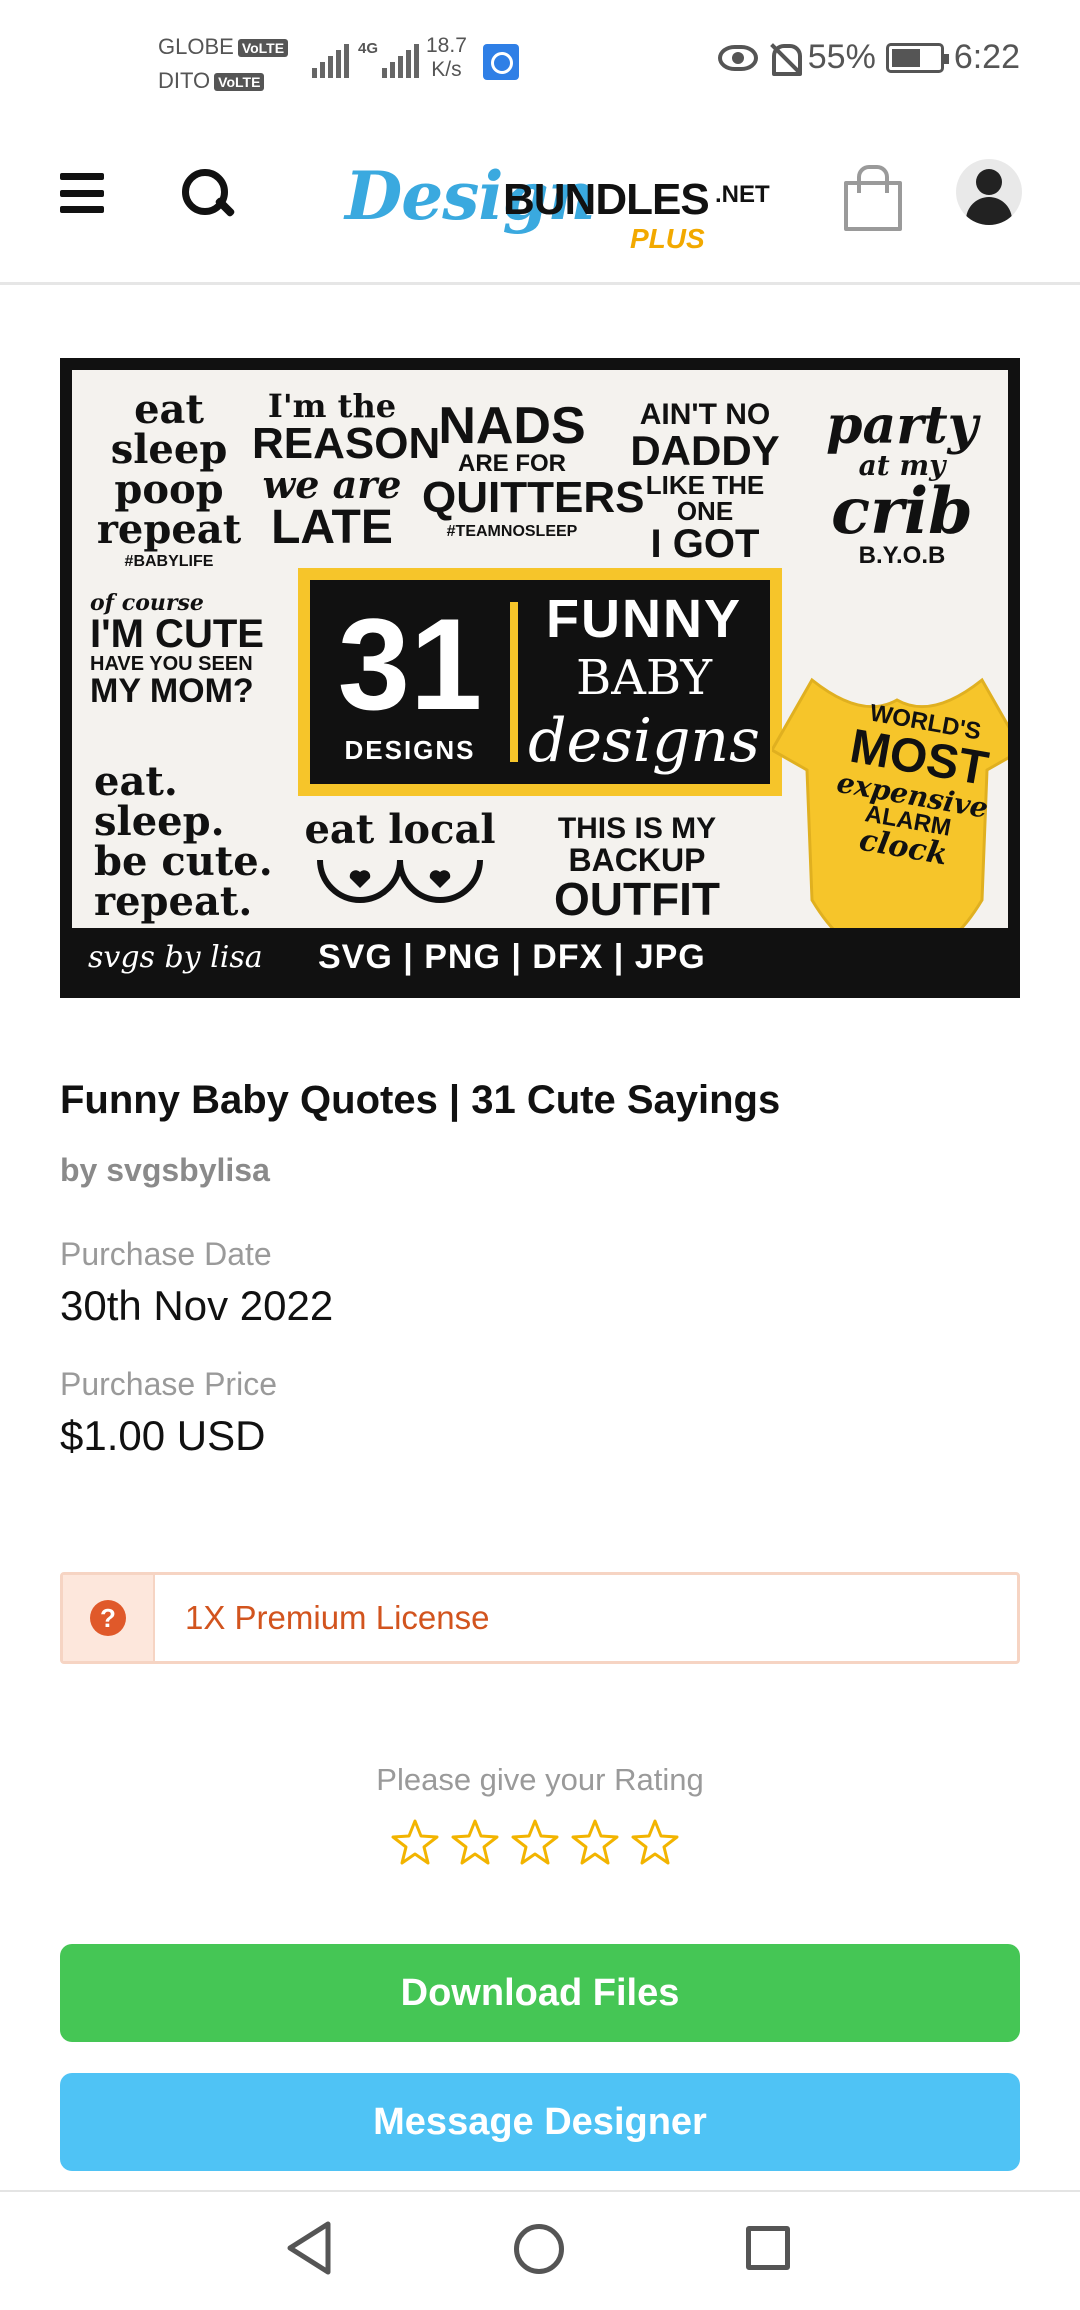 The width and height of the screenshot is (1080, 2310). I want to click on logo-net: .NET, so click(742, 194).